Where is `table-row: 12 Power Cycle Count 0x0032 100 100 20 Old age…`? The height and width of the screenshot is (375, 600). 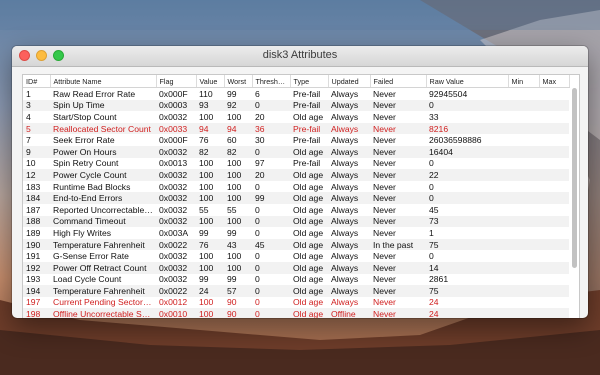
table-row: 12 Power Cycle Count 0x0032 100 100 20 Old age… is located at coordinates (296, 175).